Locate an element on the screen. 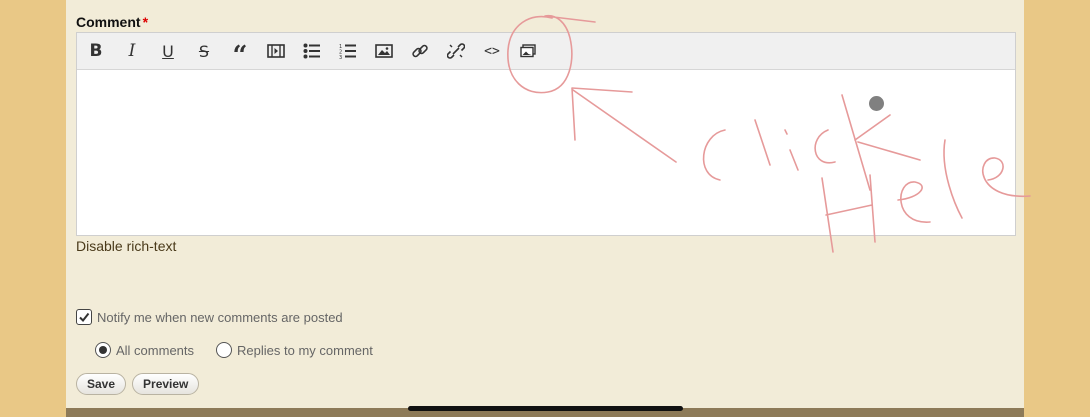  save-button: Save is located at coordinates (101, 384).